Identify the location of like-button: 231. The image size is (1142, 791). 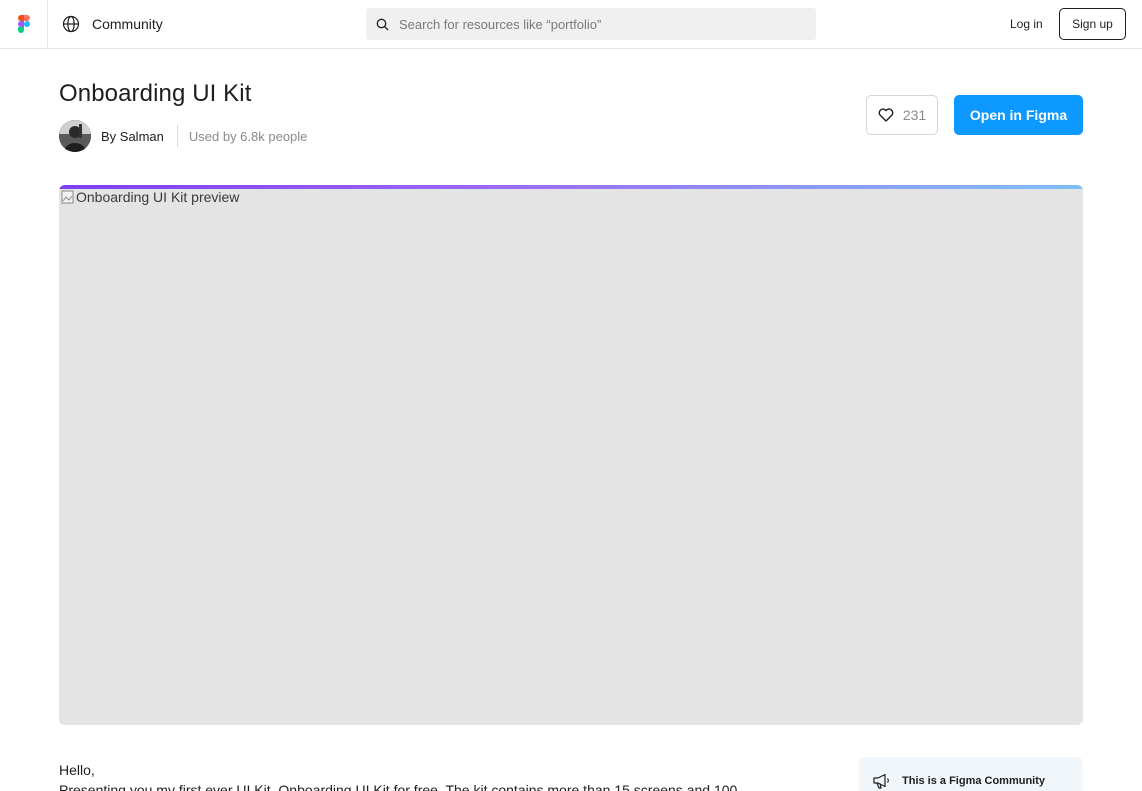
(902, 115).